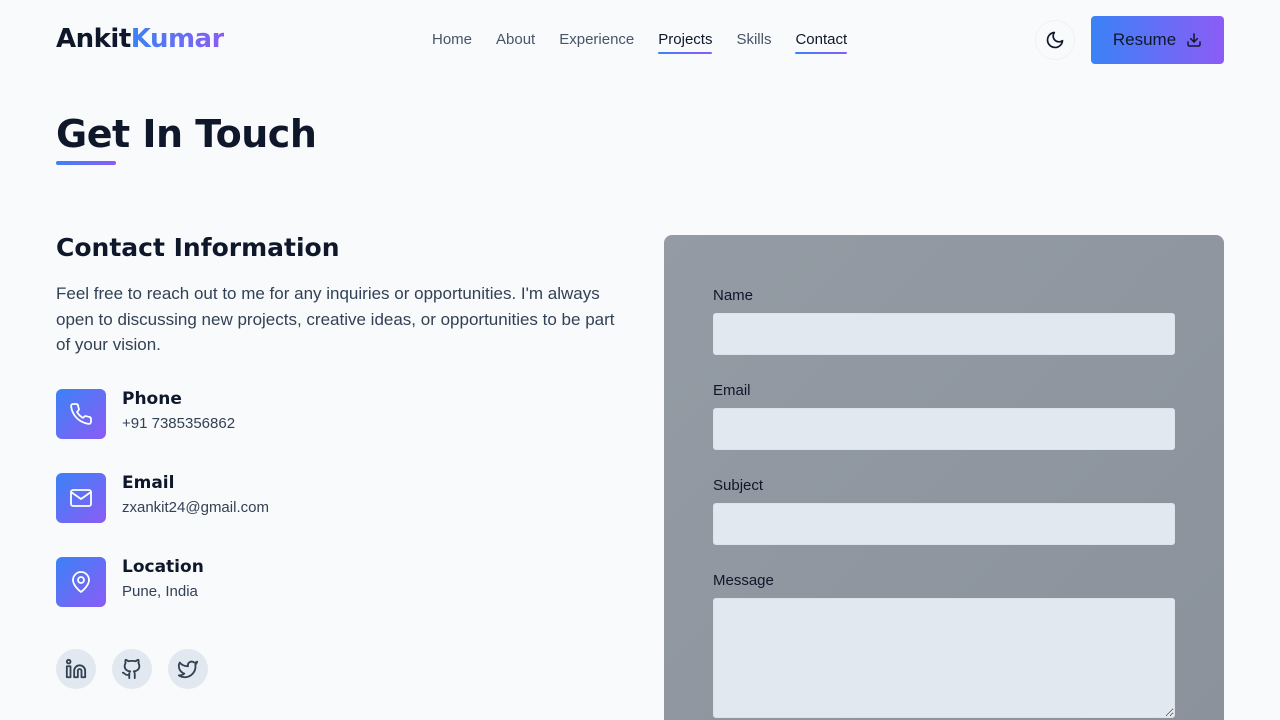 The image size is (1280, 720). Describe the element at coordinates (944, 429) in the screenshot. I see `email-input` at that location.